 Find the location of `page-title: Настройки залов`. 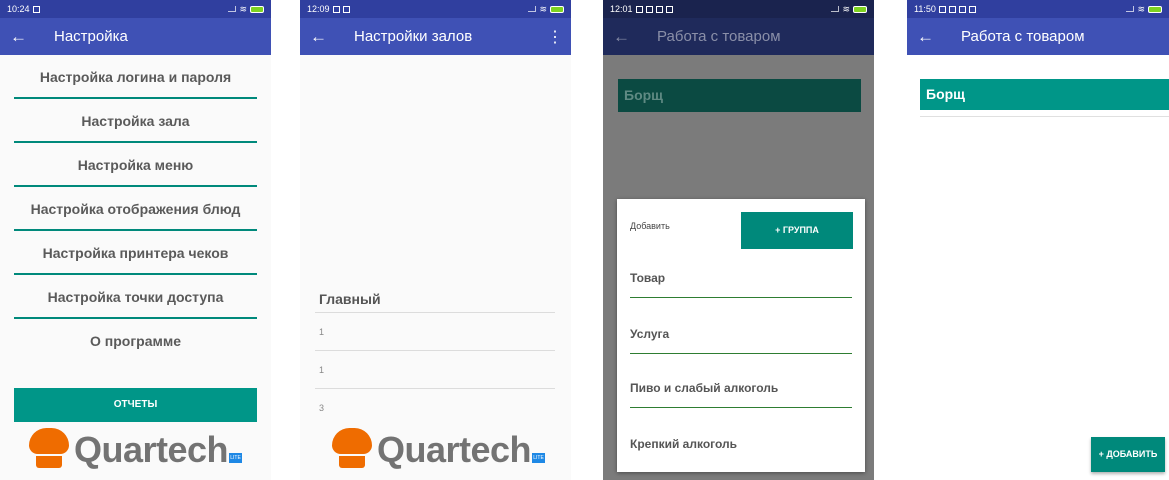

page-title: Настройки залов is located at coordinates (413, 36).